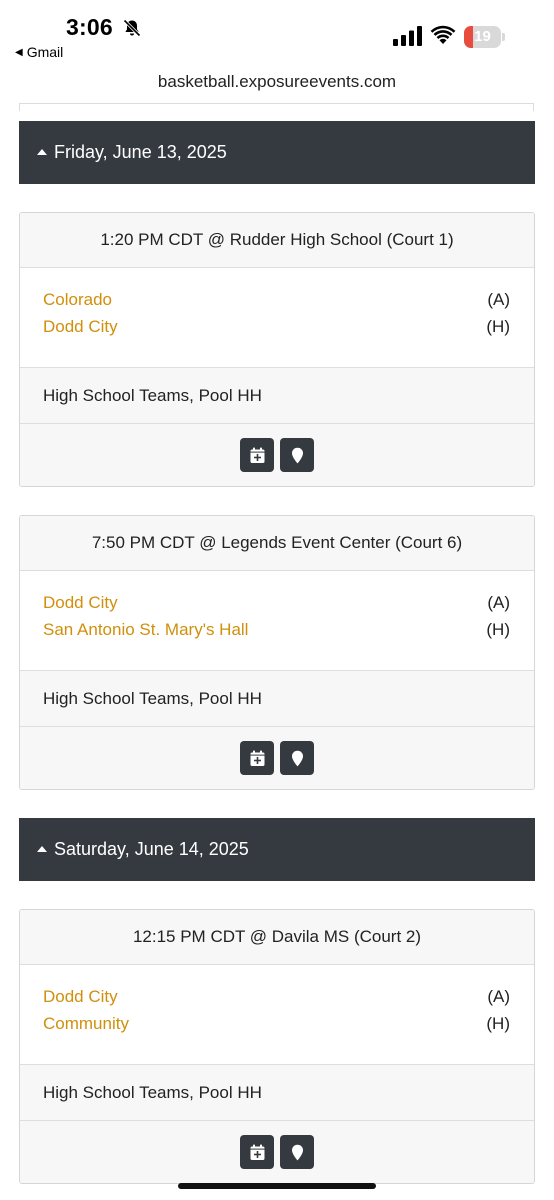 This screenshot has height=1200, width=554. I want to click on address-bar: basketball.exposureevents.com, so click(277, 85).